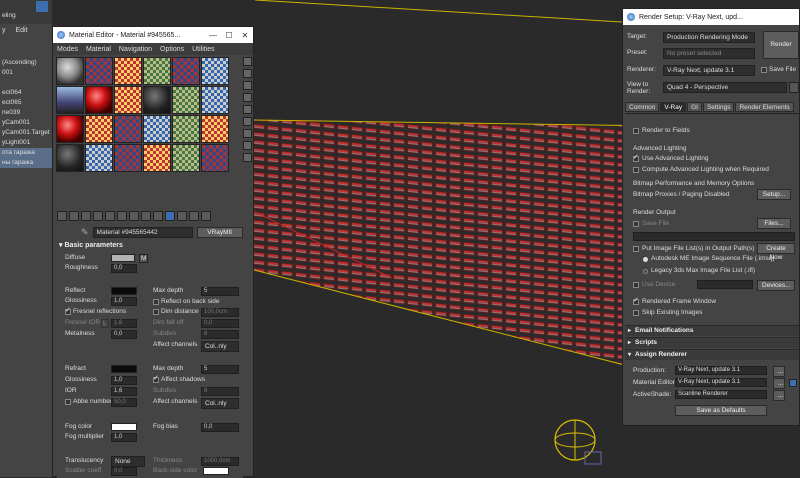  What do you see at coordinates (764, 107) in the screenshot?
I see `tab-render-elements: Render Elements` at bounding box center [764, 107].